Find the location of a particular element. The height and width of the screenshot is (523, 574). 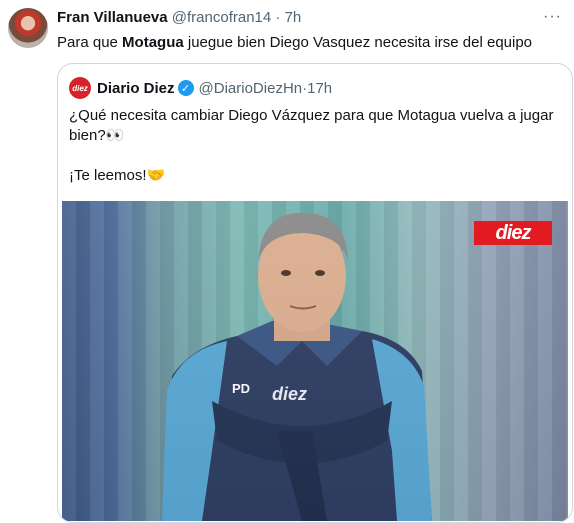

tweet-text-part: Para que is located at coordinates (90, 42).